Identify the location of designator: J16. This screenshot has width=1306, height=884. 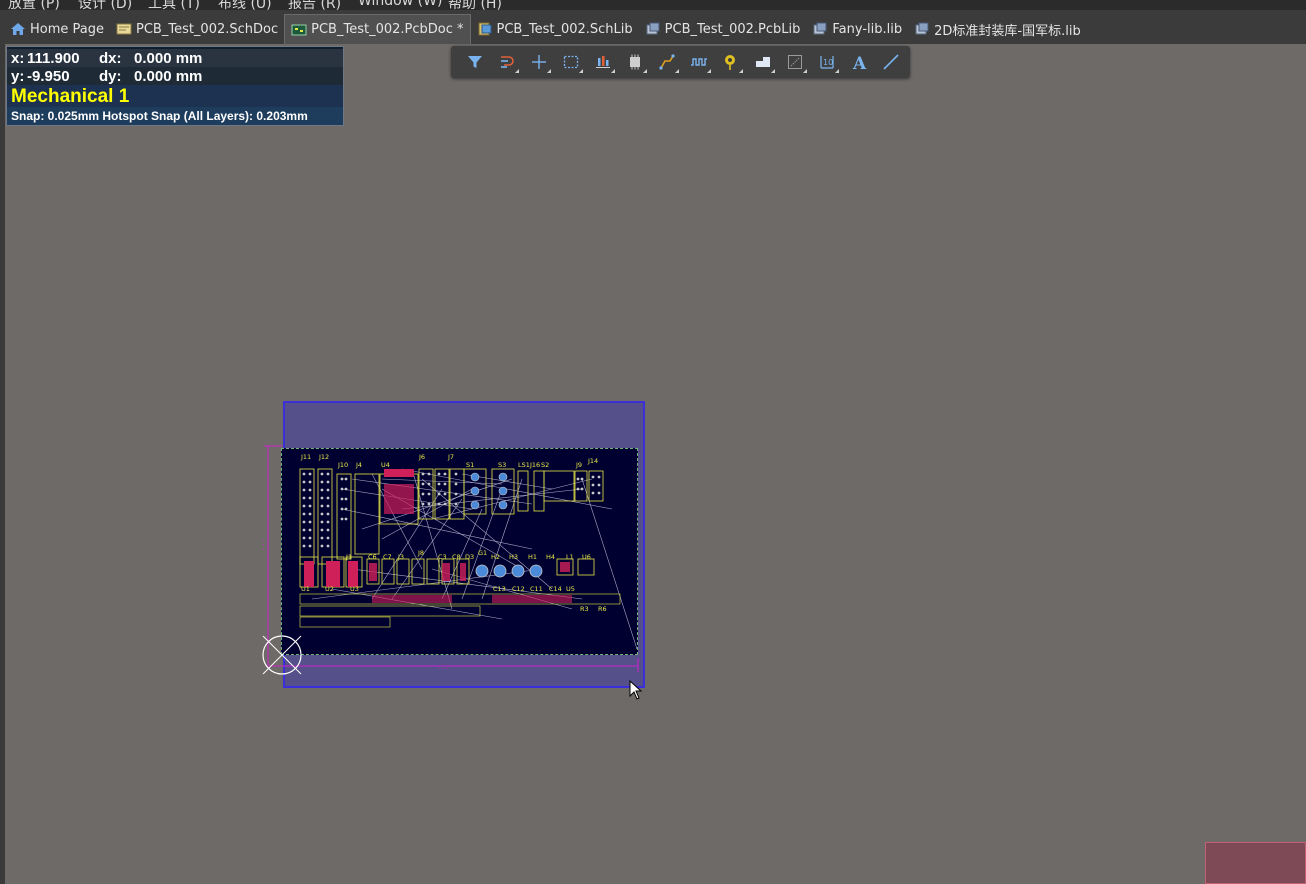
(534, 465).